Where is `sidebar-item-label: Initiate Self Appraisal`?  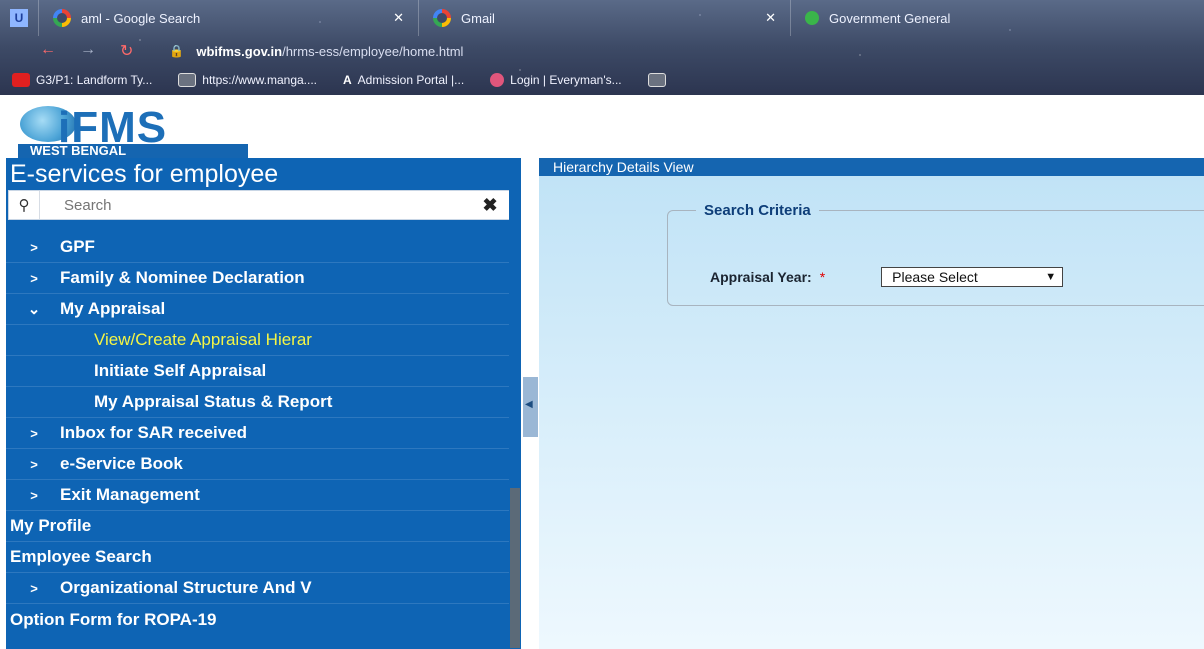 sidebar-item-label: Initiate Self Appraisal is located at coordinates (180, 370).